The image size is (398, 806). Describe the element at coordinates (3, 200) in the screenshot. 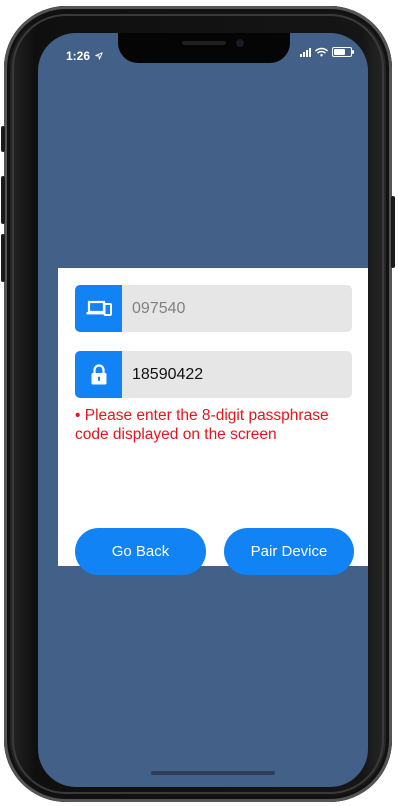

I see `volume-up-button` at that location.